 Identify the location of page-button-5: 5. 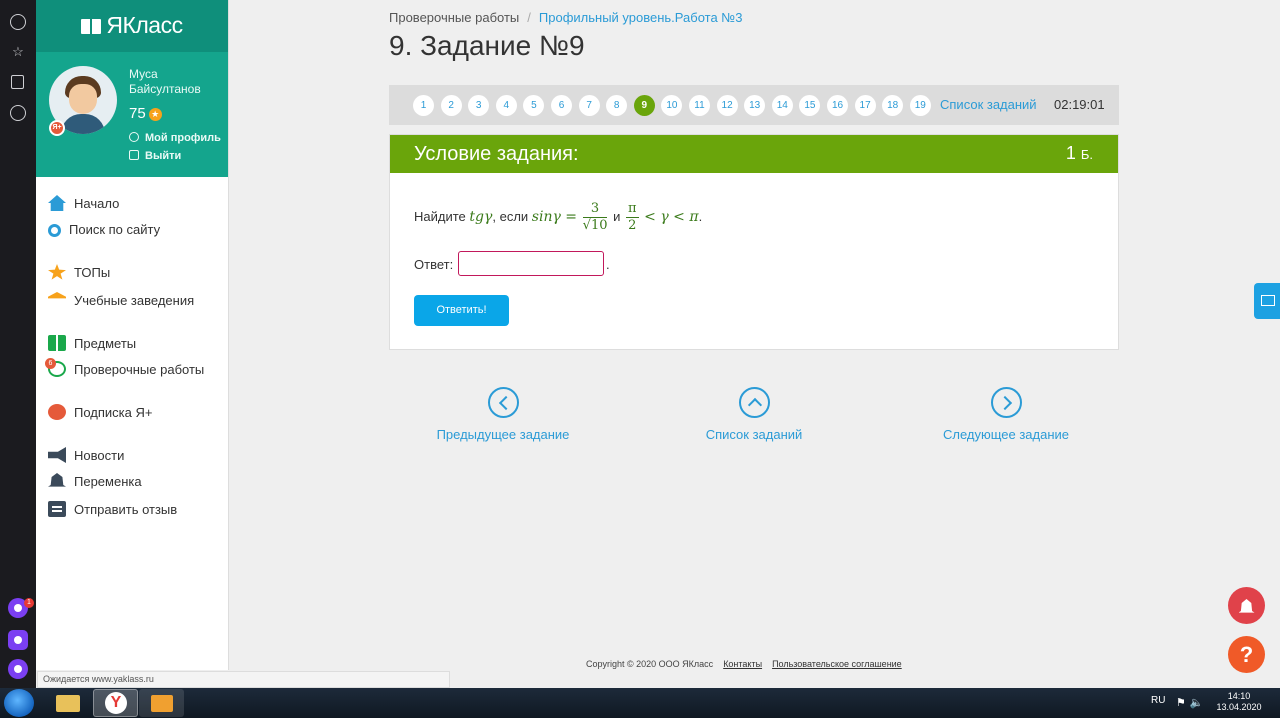
(534, 105).